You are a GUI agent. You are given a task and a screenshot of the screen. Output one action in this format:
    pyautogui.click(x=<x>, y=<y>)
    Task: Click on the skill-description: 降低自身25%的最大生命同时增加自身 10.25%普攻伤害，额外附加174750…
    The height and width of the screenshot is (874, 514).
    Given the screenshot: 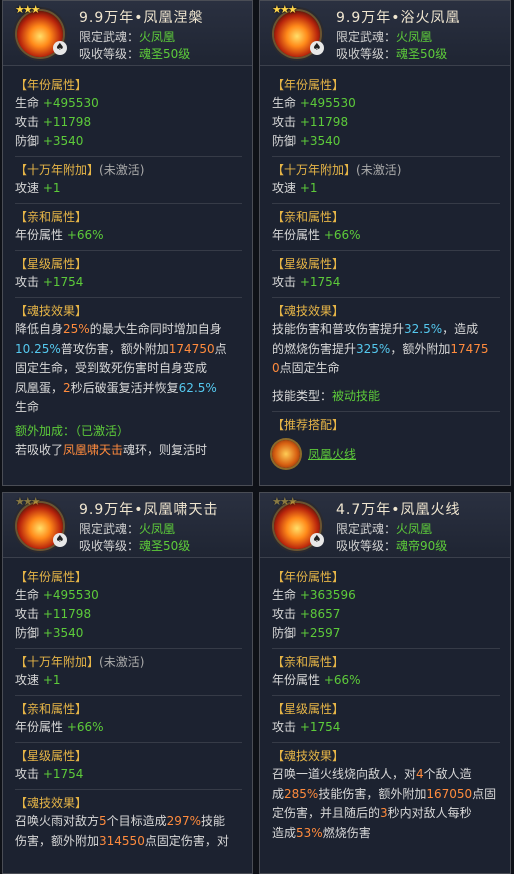 What is the action you would take?
    pyautogui.click(x=121, y=368)
    